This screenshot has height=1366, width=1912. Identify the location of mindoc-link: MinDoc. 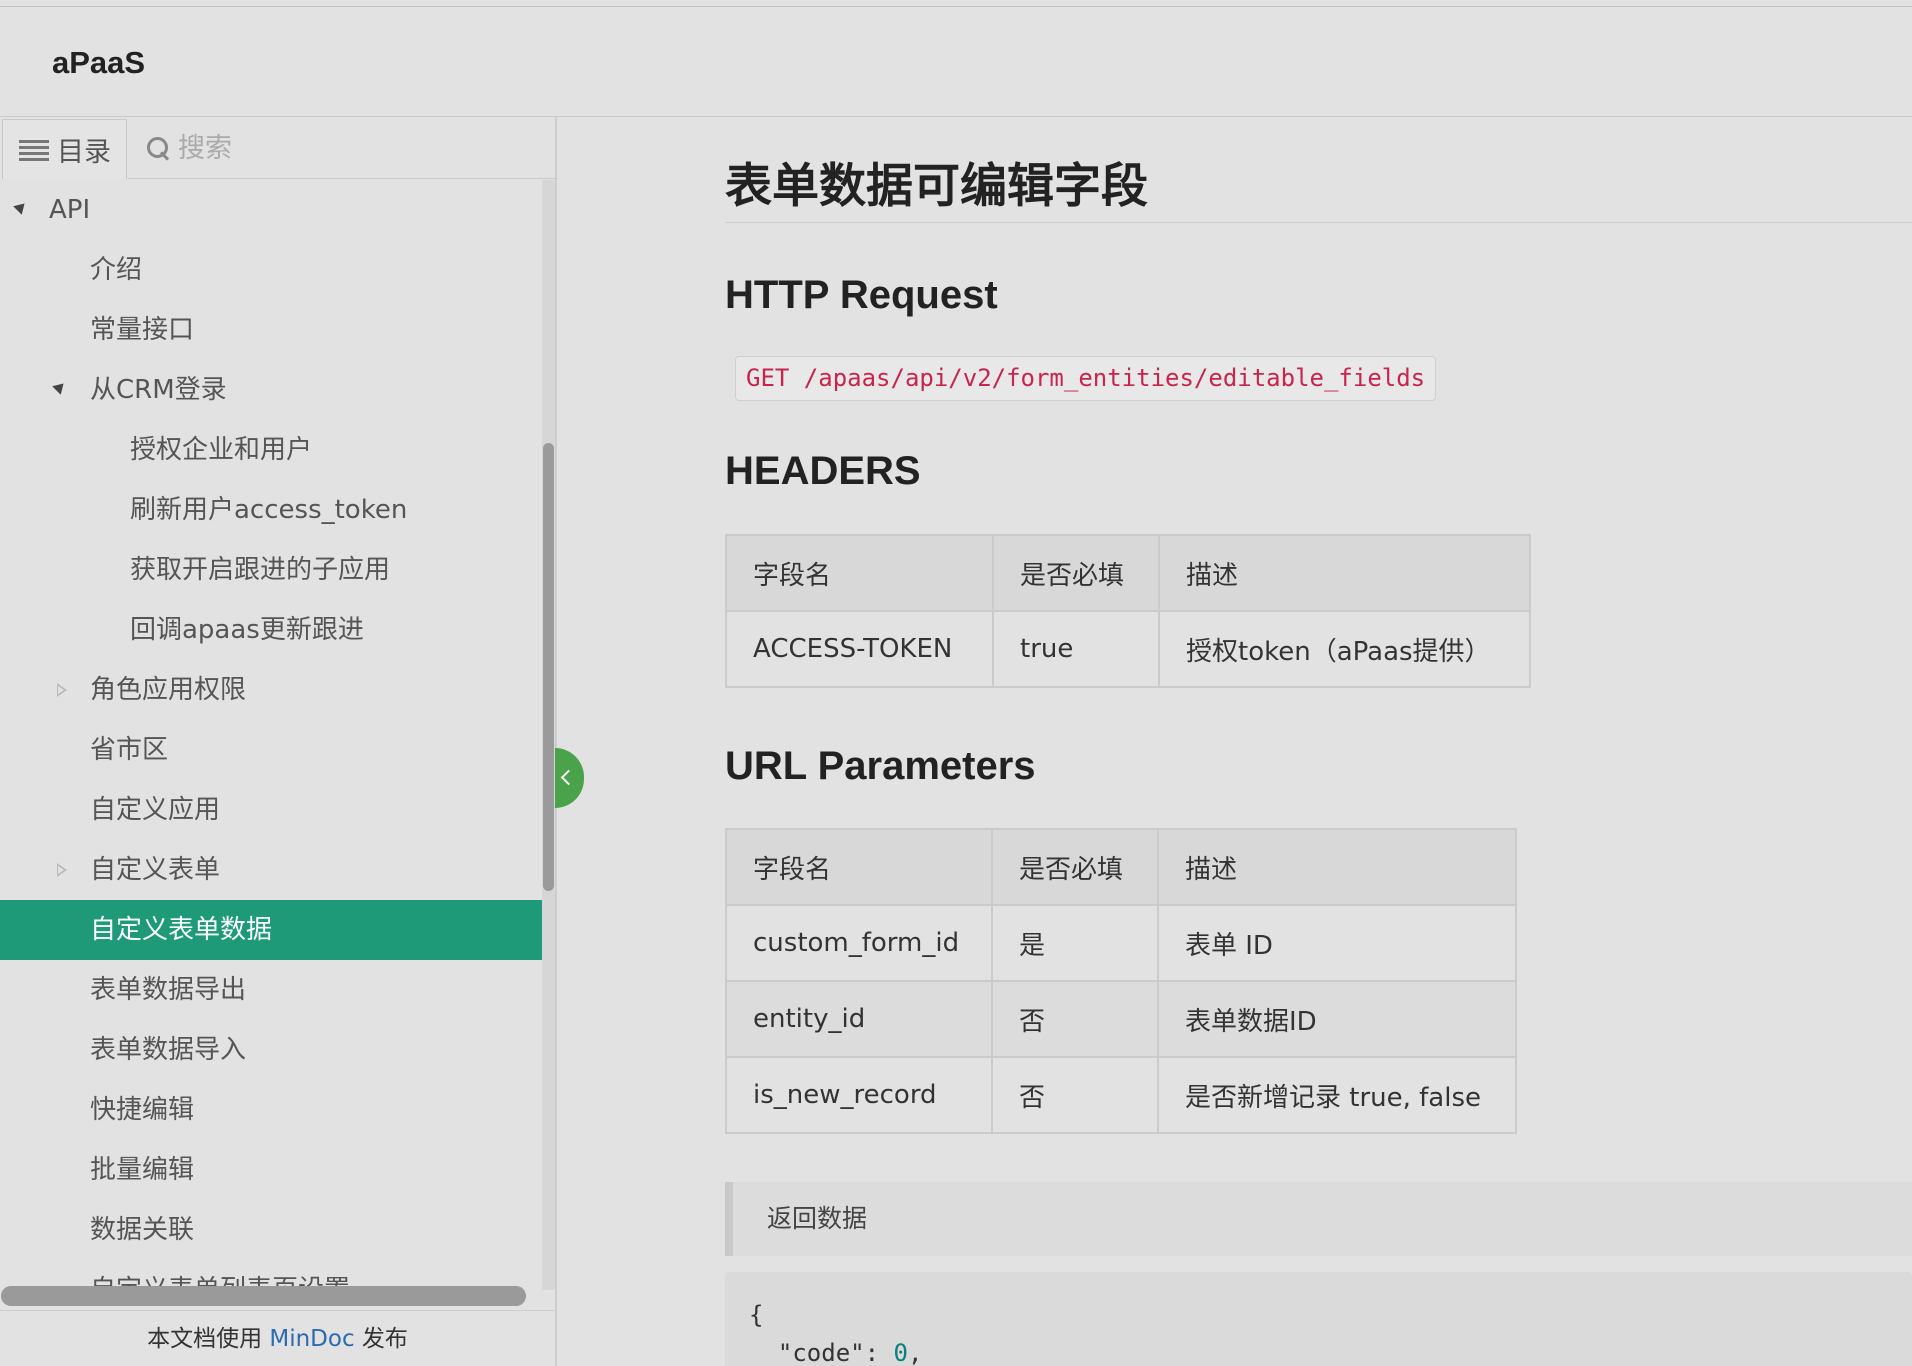
(311, 1339).